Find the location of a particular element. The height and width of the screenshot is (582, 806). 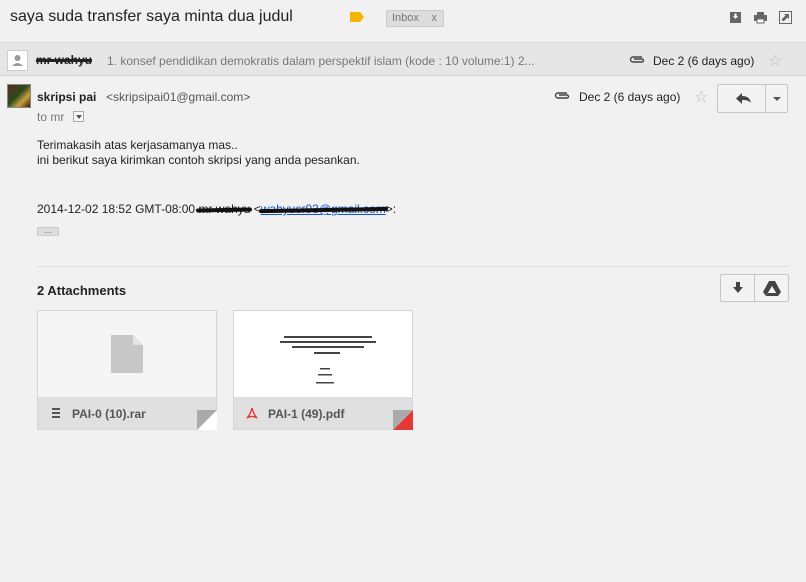

reply-button is located at coordinates (742, 98).